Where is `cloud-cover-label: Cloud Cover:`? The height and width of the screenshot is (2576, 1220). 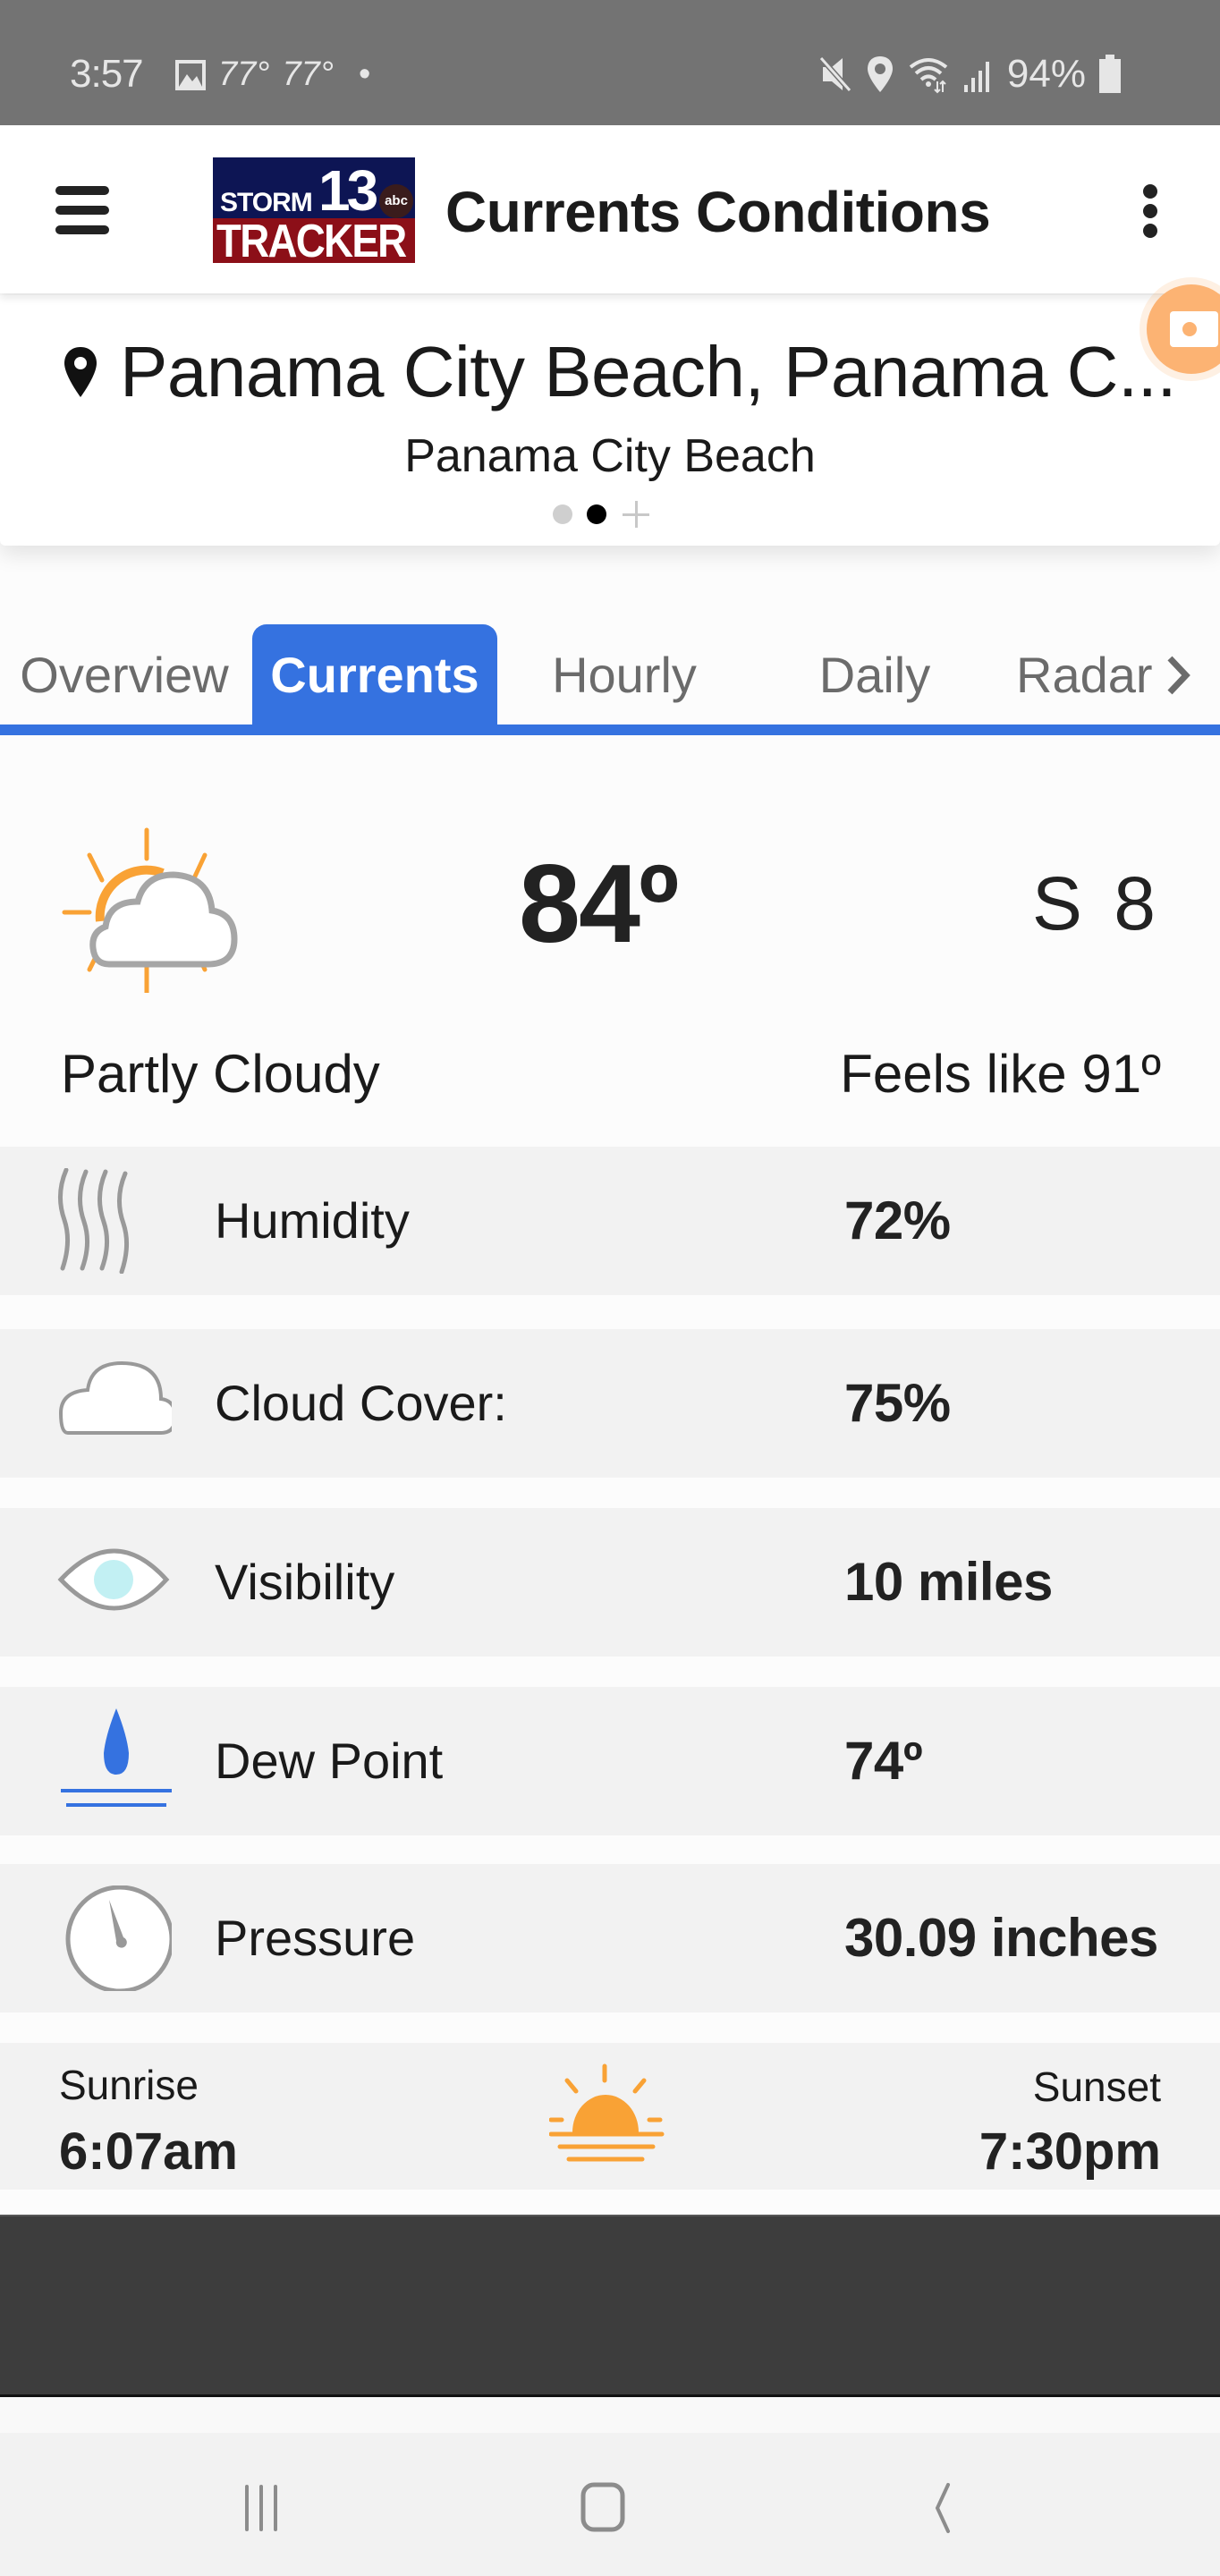
cloud-cover-label: Cloud Cover: is located at coordinates (361, 1403).